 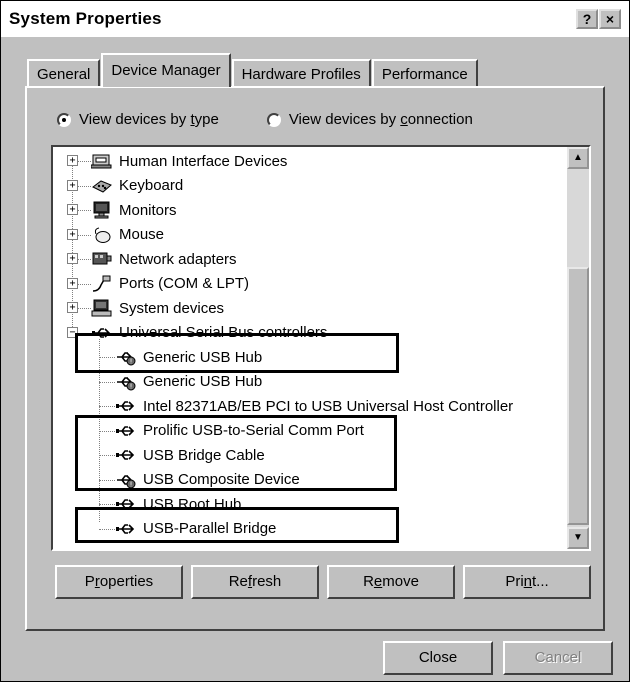 What do you see at coordinates (64, 119) in the screenshot?
I see `radio-indicator-selected` at bounding box center [64, 119].